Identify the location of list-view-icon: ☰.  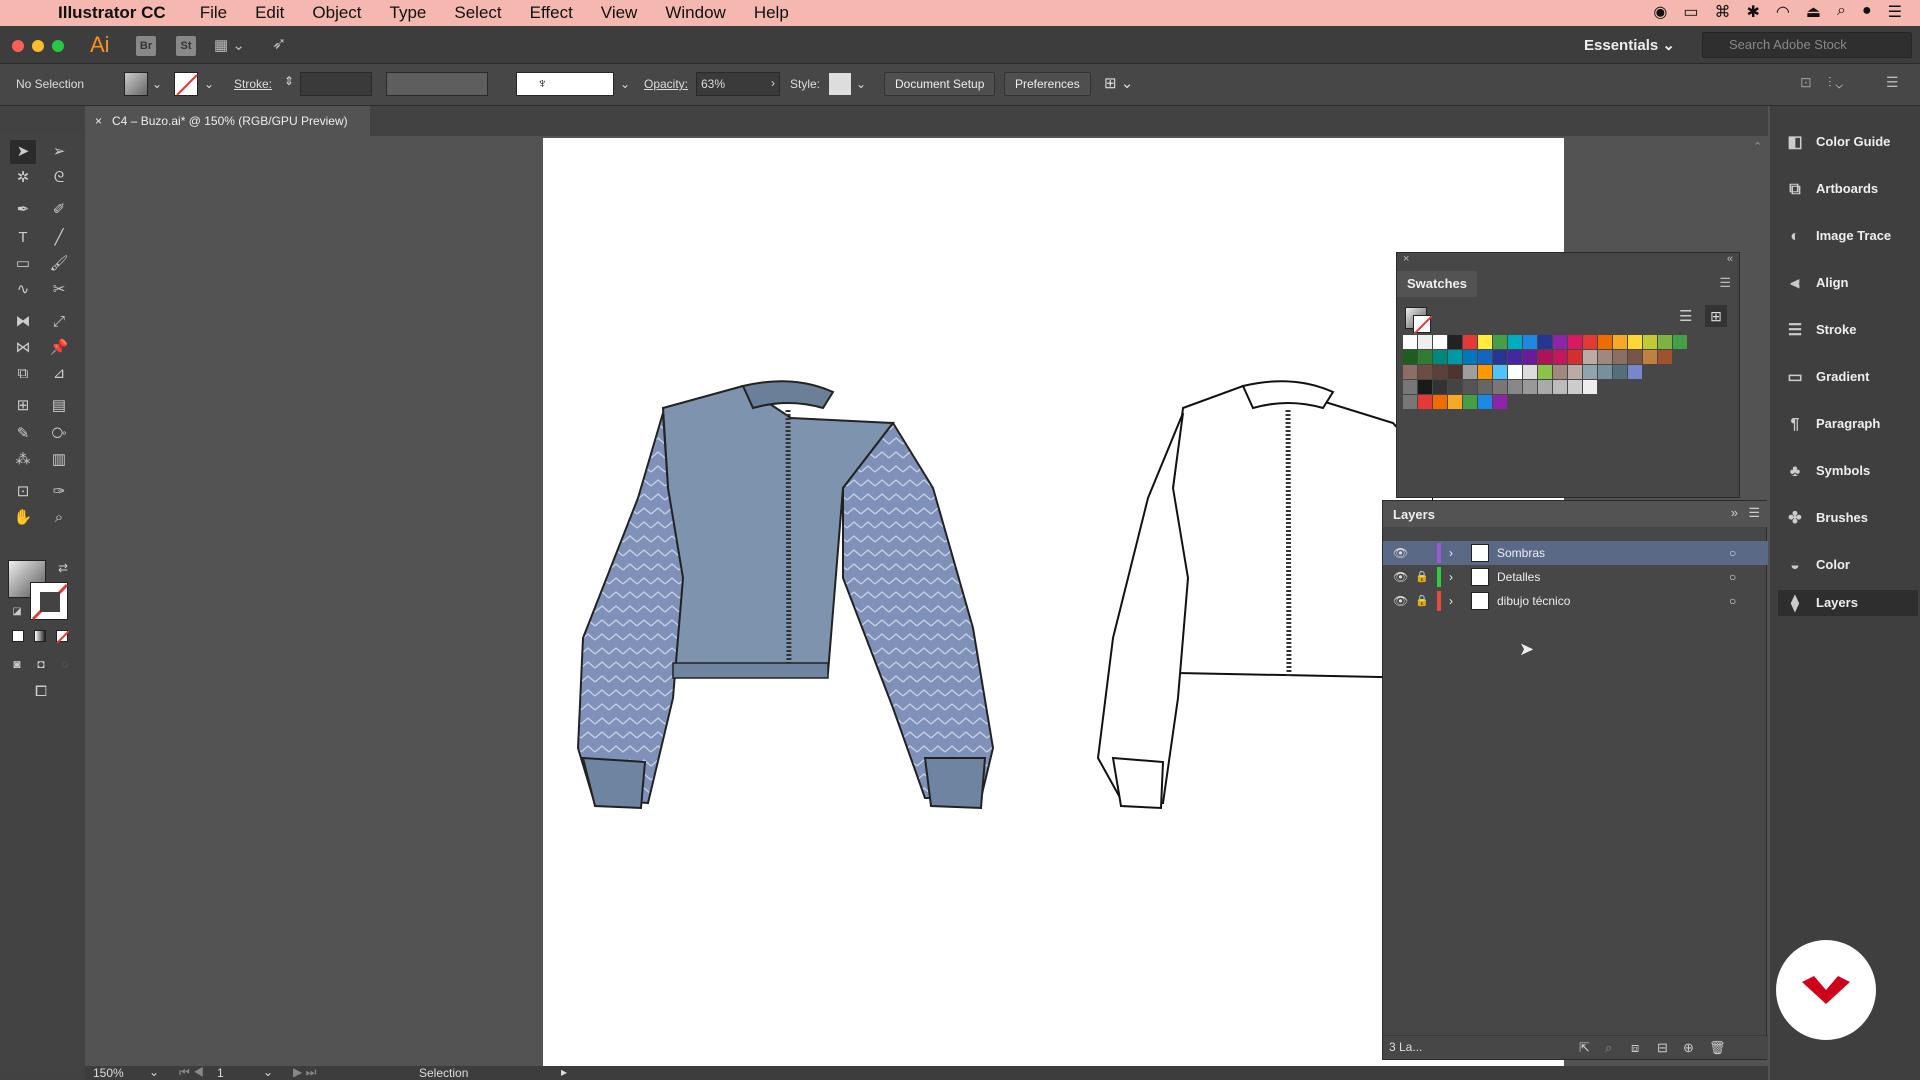
(1685, 316).